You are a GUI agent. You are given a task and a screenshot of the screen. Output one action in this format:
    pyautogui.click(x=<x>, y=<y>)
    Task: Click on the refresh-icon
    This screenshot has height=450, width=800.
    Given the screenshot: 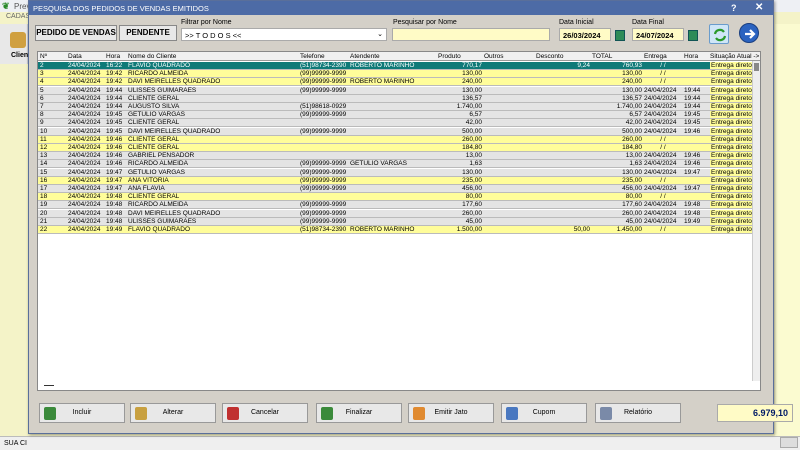 What is the action you would take?
    pyautogui.click(x=719, y=34)
    